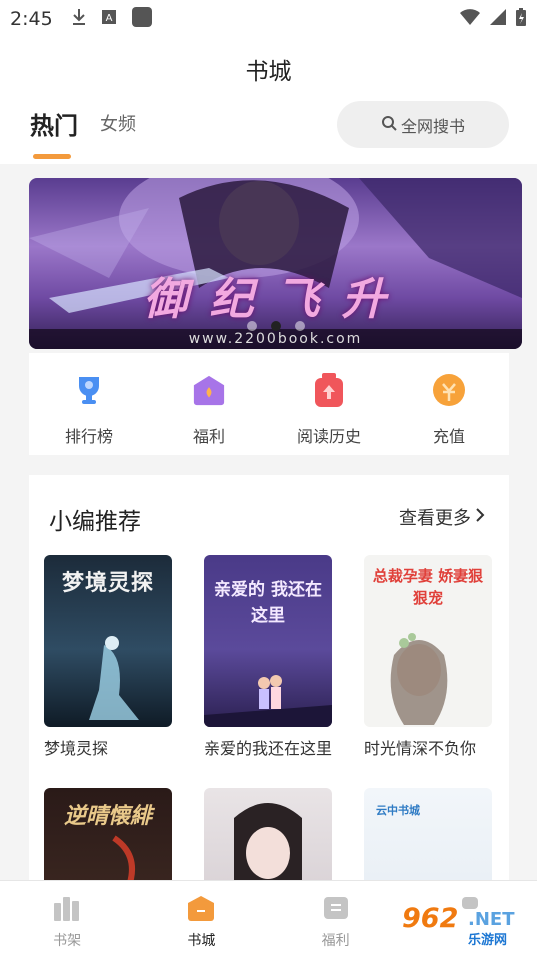 This screenshot has height=956, width=537. Describe the element at coordinates (430, 918) in the screenshot. I see `watermark-number: 962` at that location.